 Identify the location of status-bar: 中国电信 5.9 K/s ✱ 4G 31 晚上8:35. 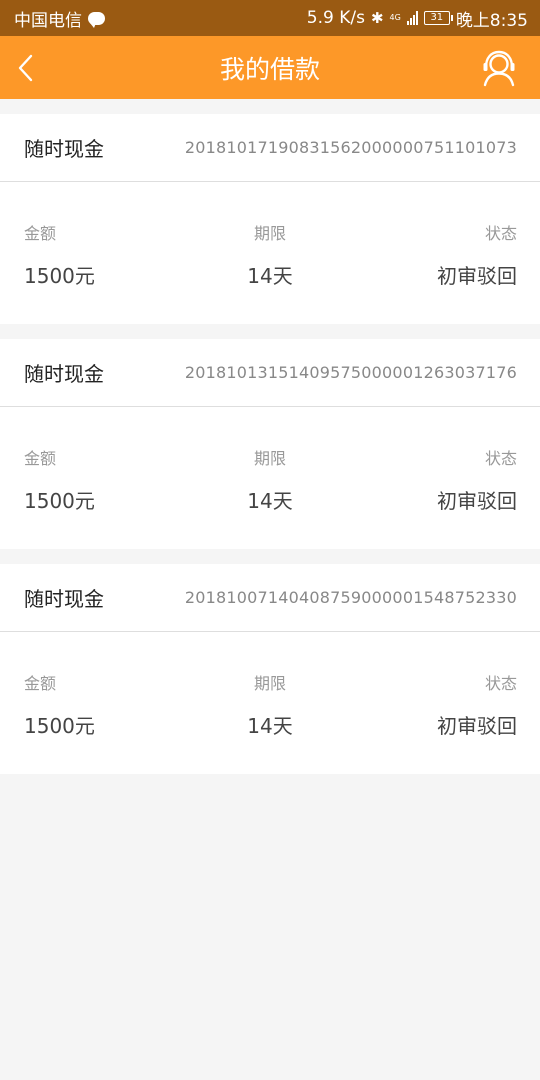
(270, 18).